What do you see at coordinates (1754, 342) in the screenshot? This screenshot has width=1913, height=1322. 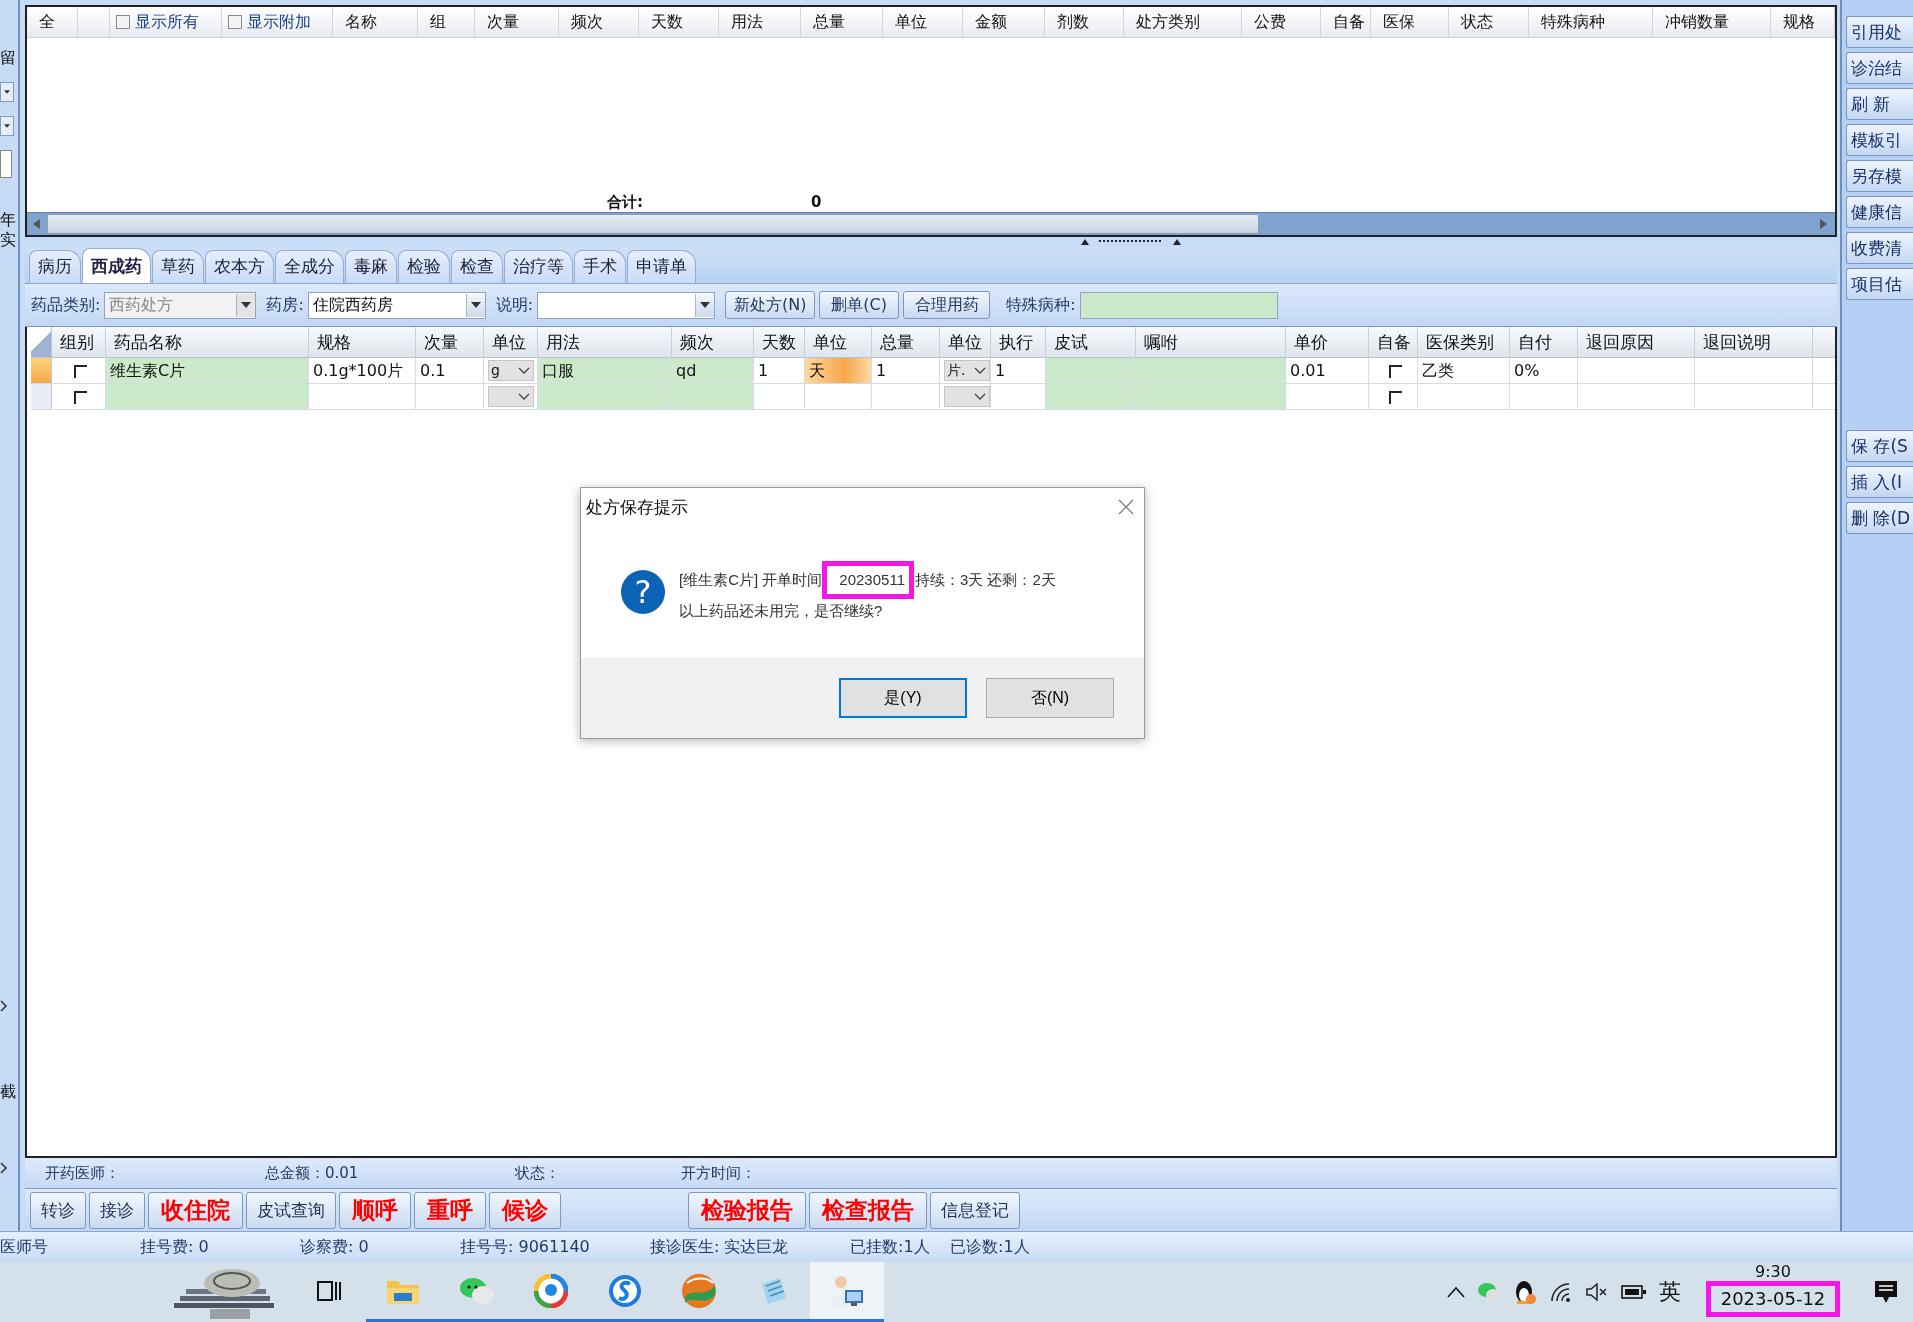 I see `column-header: 退回说明` at bounding box center [1754, 342].